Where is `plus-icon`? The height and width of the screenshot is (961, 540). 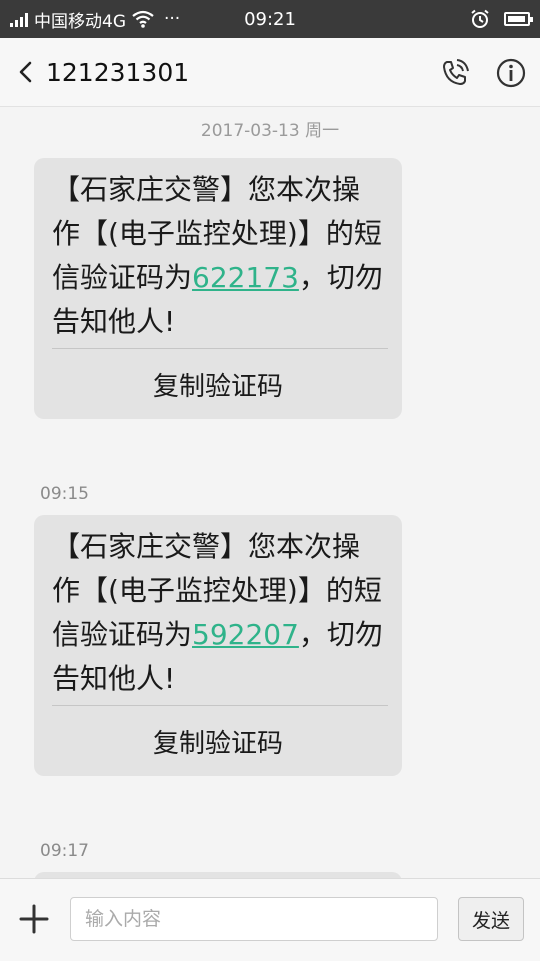 plus-icon is located at coordinates (34, 919).